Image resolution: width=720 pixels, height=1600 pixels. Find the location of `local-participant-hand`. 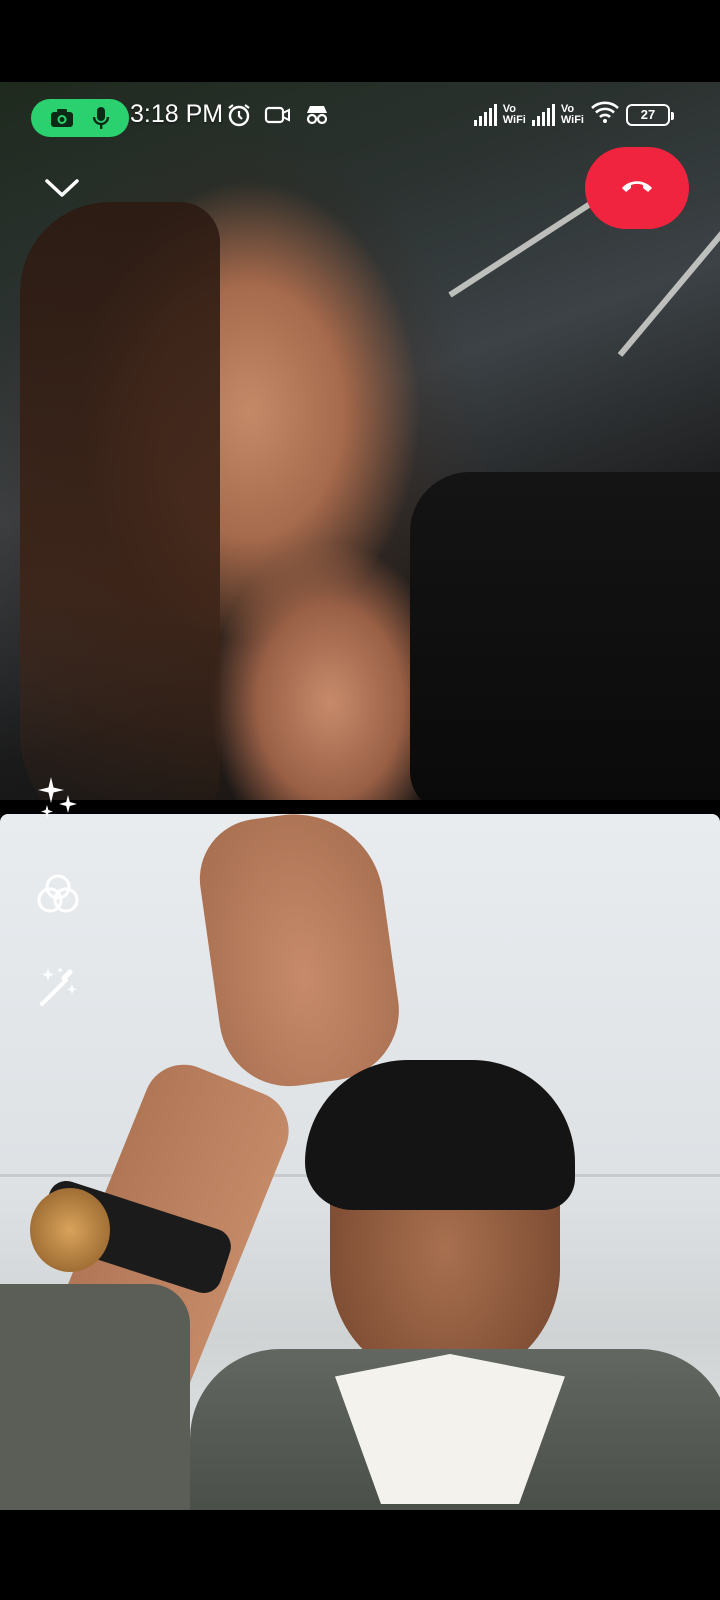

local-participant-hand is located at coordinates (300, 955).